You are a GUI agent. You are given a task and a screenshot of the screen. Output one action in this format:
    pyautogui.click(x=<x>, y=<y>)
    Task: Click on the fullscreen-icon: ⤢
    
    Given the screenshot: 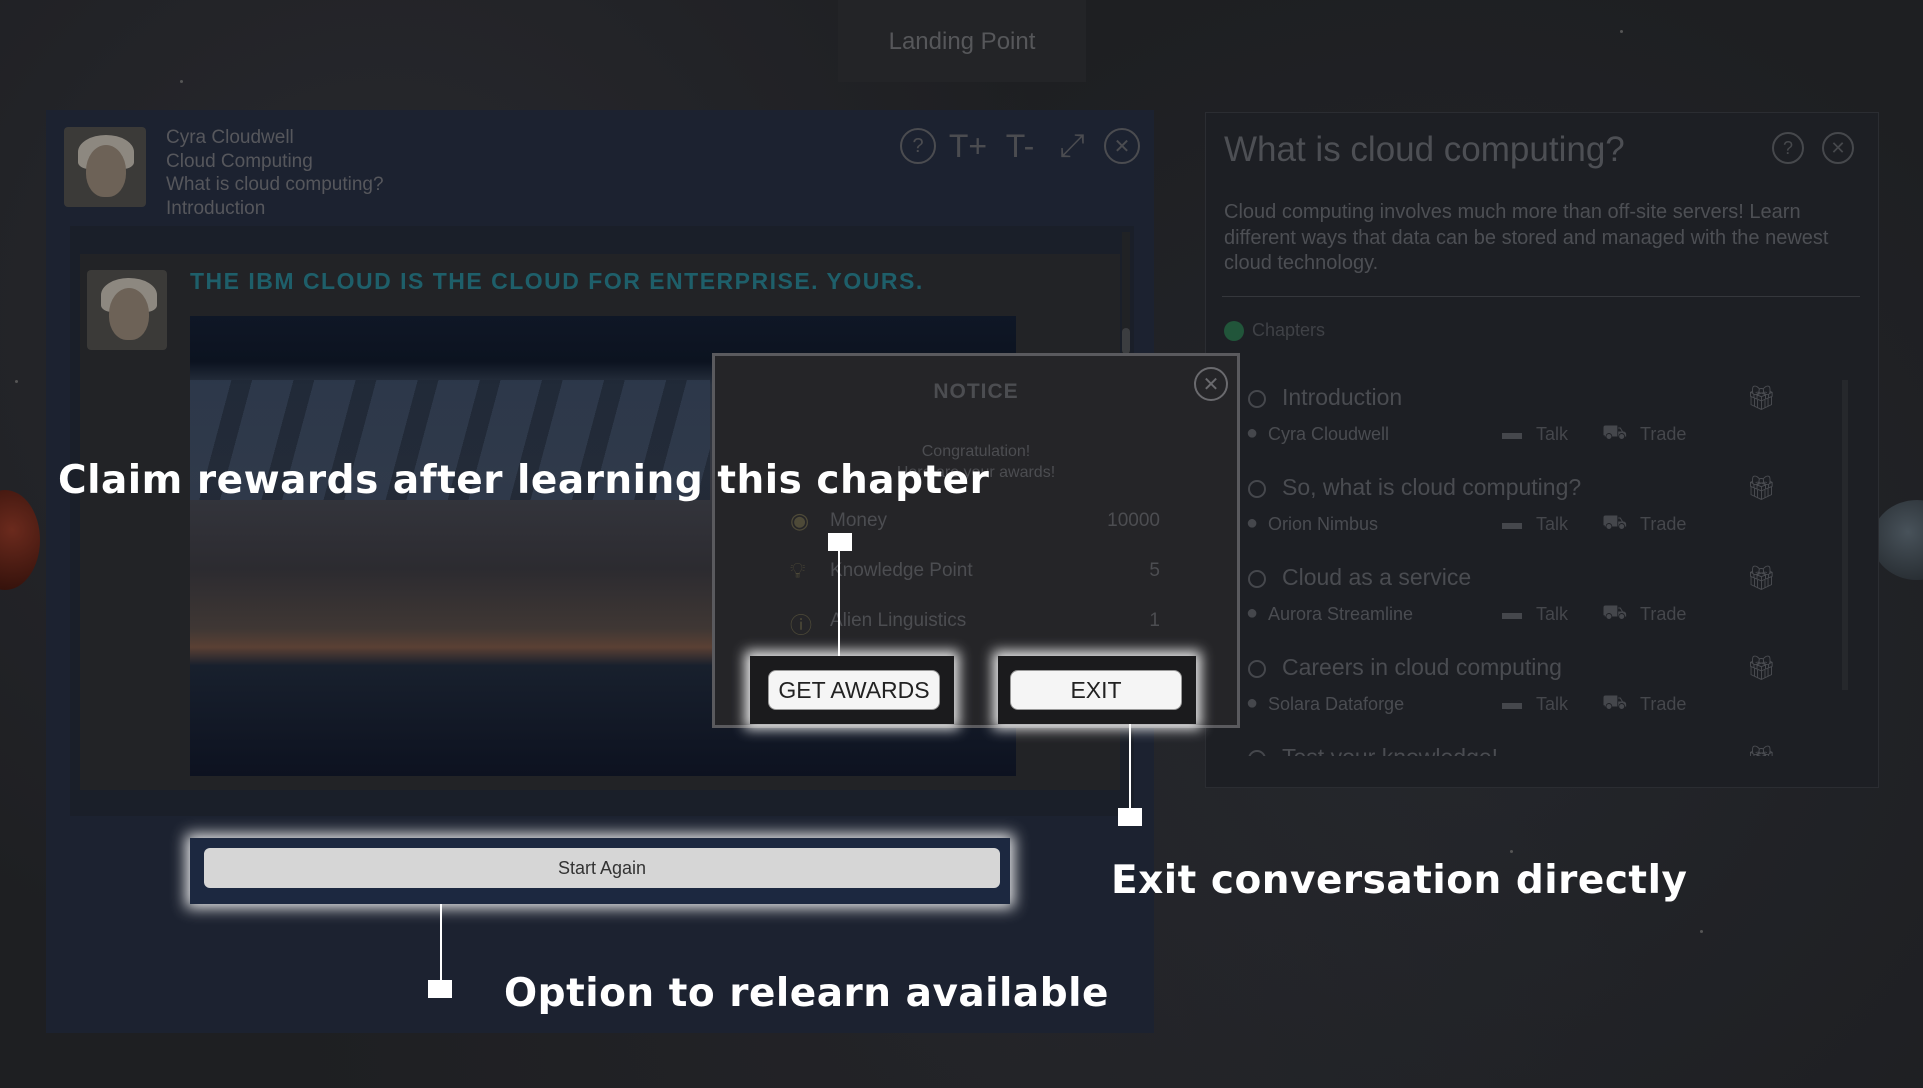 What is the action you would take?
    pyautogui.click(x=1072, y=146)
    